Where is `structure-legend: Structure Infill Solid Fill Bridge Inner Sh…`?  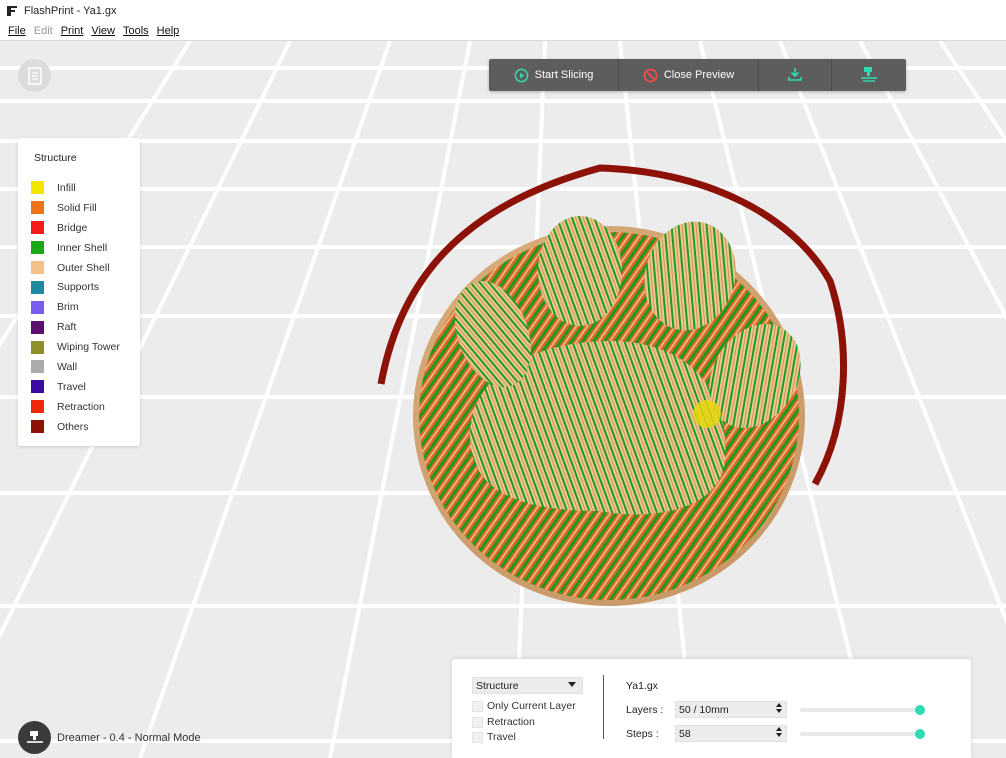
structure-legend: Structure Infill Solid Fill Bridge Inner Sh… is located at coordinates (79, 292).